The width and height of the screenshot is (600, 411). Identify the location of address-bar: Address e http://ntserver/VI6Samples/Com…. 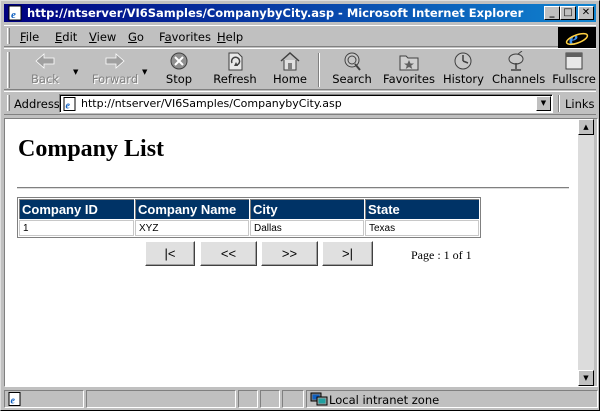
(300, 103).